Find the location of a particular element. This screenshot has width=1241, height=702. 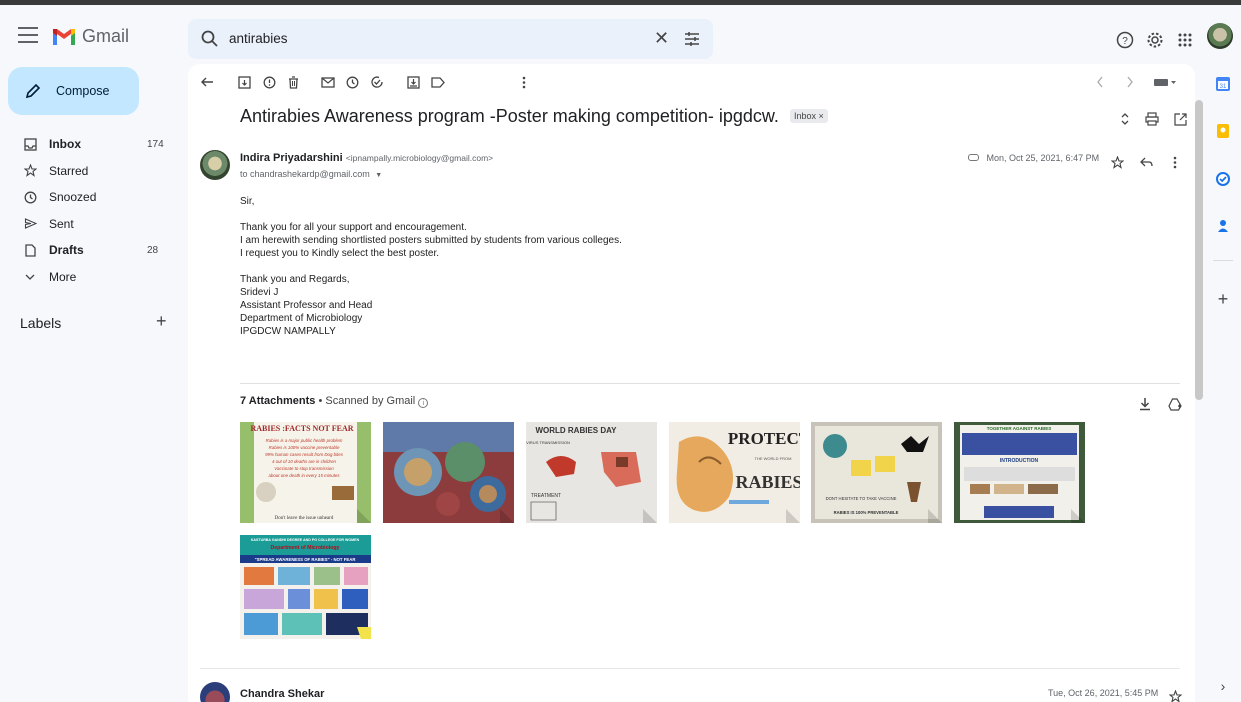

side-panel-rail: 31 + › is located at coordinates (1224, 383).